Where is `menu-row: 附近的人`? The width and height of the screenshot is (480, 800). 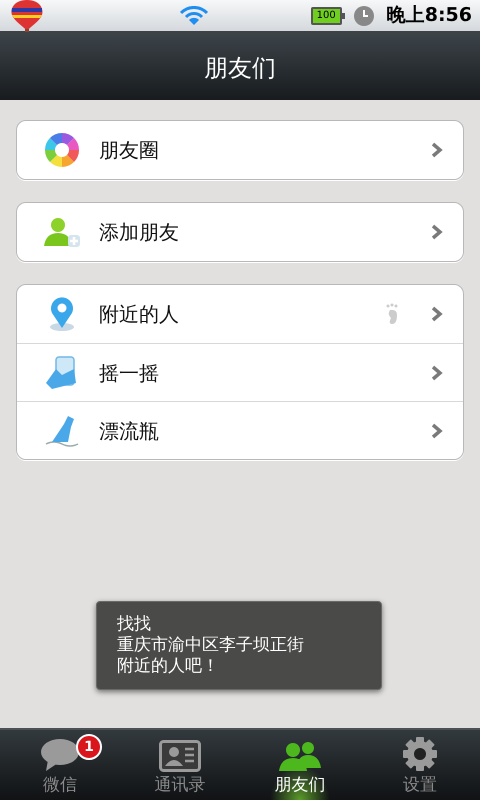
menu-row: 附近的人 is located at coordinates (240, 314).